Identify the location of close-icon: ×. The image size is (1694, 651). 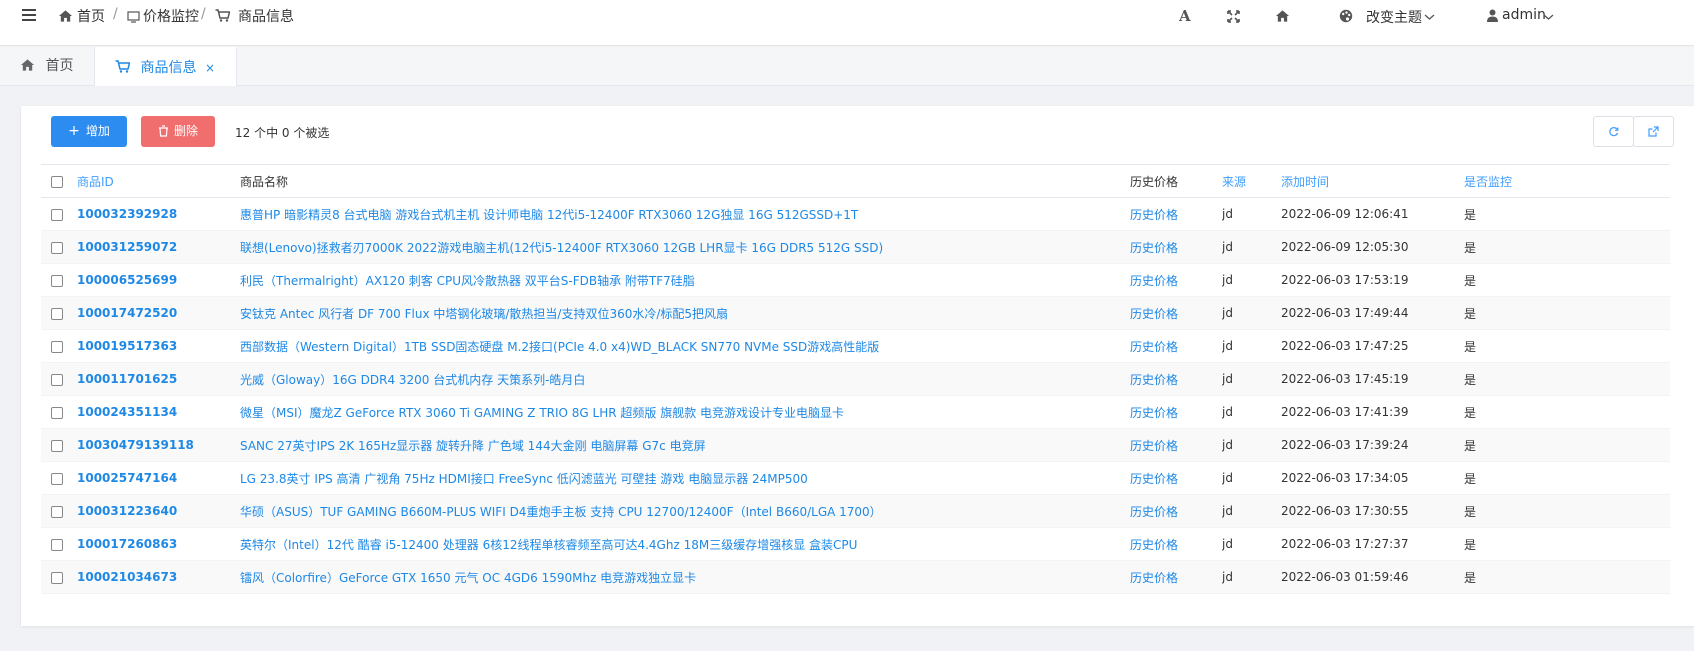
(210, 68).